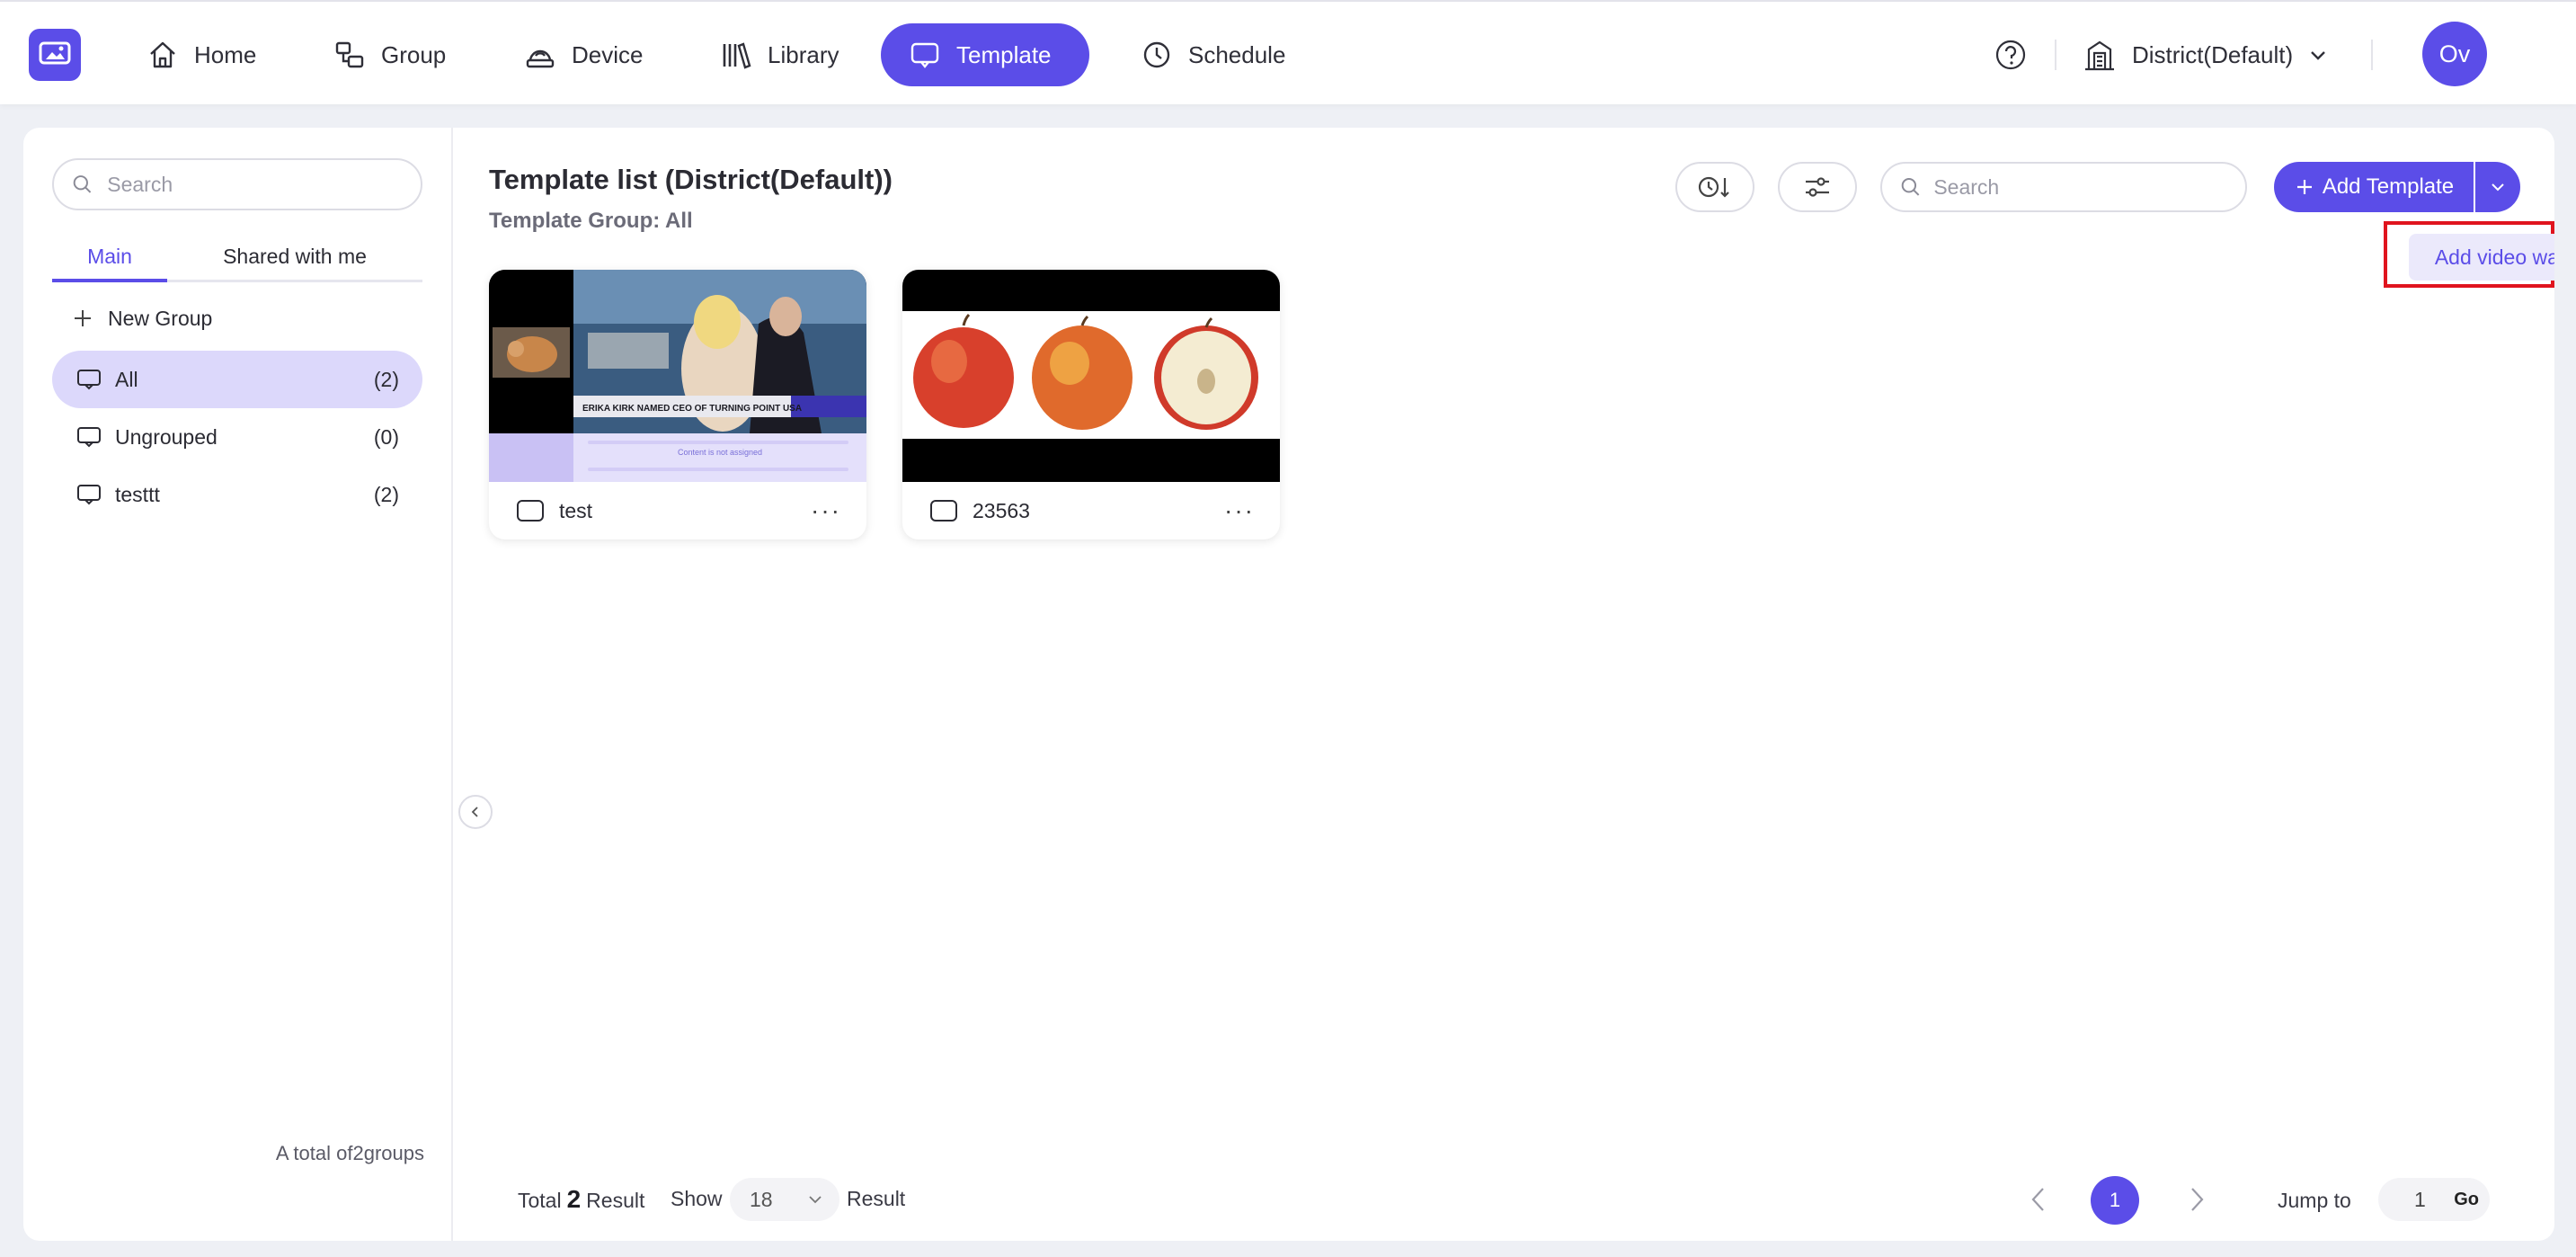 This screenshot has height=1257, width=2576. Describe the element at coordinates (2466, 1200) in the screenshot. I see `go-button: Go` at that location.